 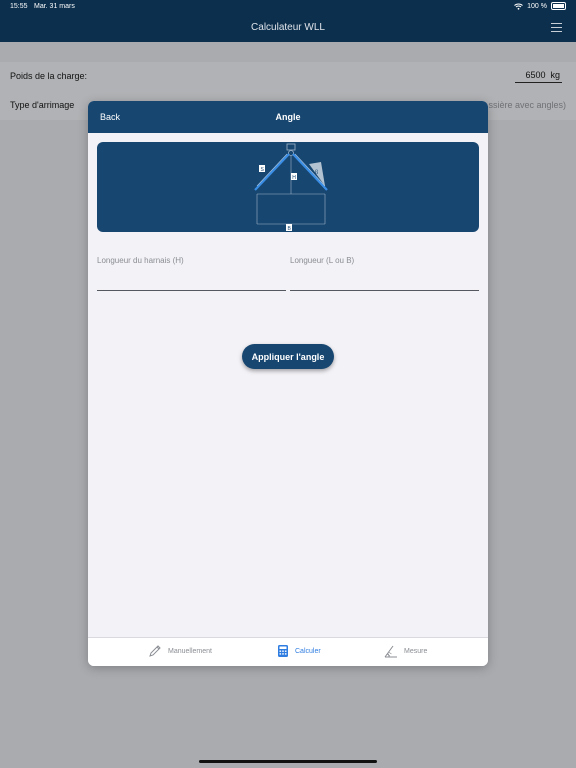 What do you see at coordinates (42, 105) in the screenshot?
I see `lashing-type-label: Type d'arrimage` at bounding box center [42, 105].